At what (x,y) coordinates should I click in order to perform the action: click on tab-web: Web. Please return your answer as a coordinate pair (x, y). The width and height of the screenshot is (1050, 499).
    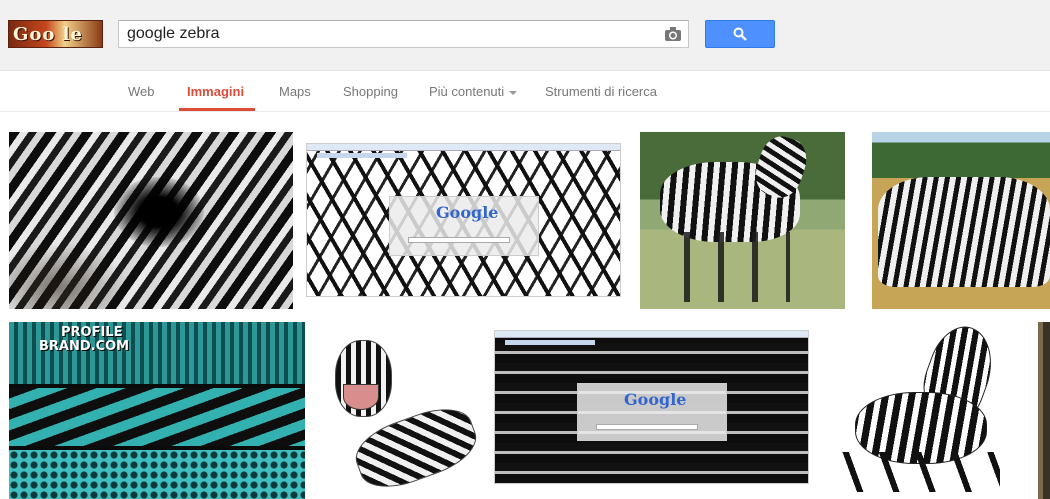
    Looking at the image, I should click on (141, 91).